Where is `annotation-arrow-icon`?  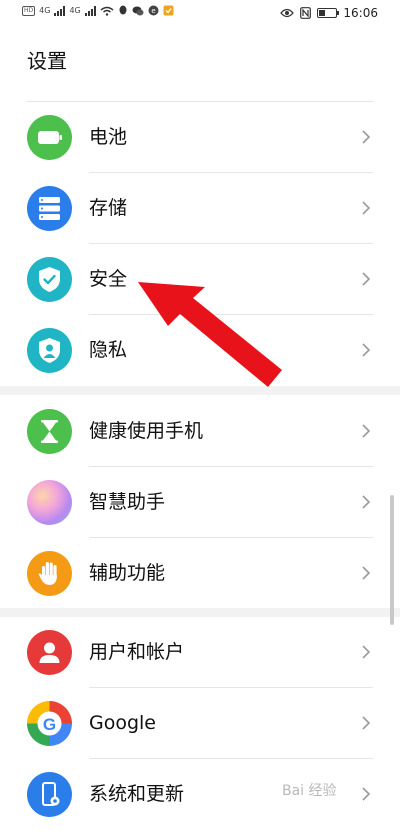 annotation-arrow-icon is located at coordinates (210, 334).